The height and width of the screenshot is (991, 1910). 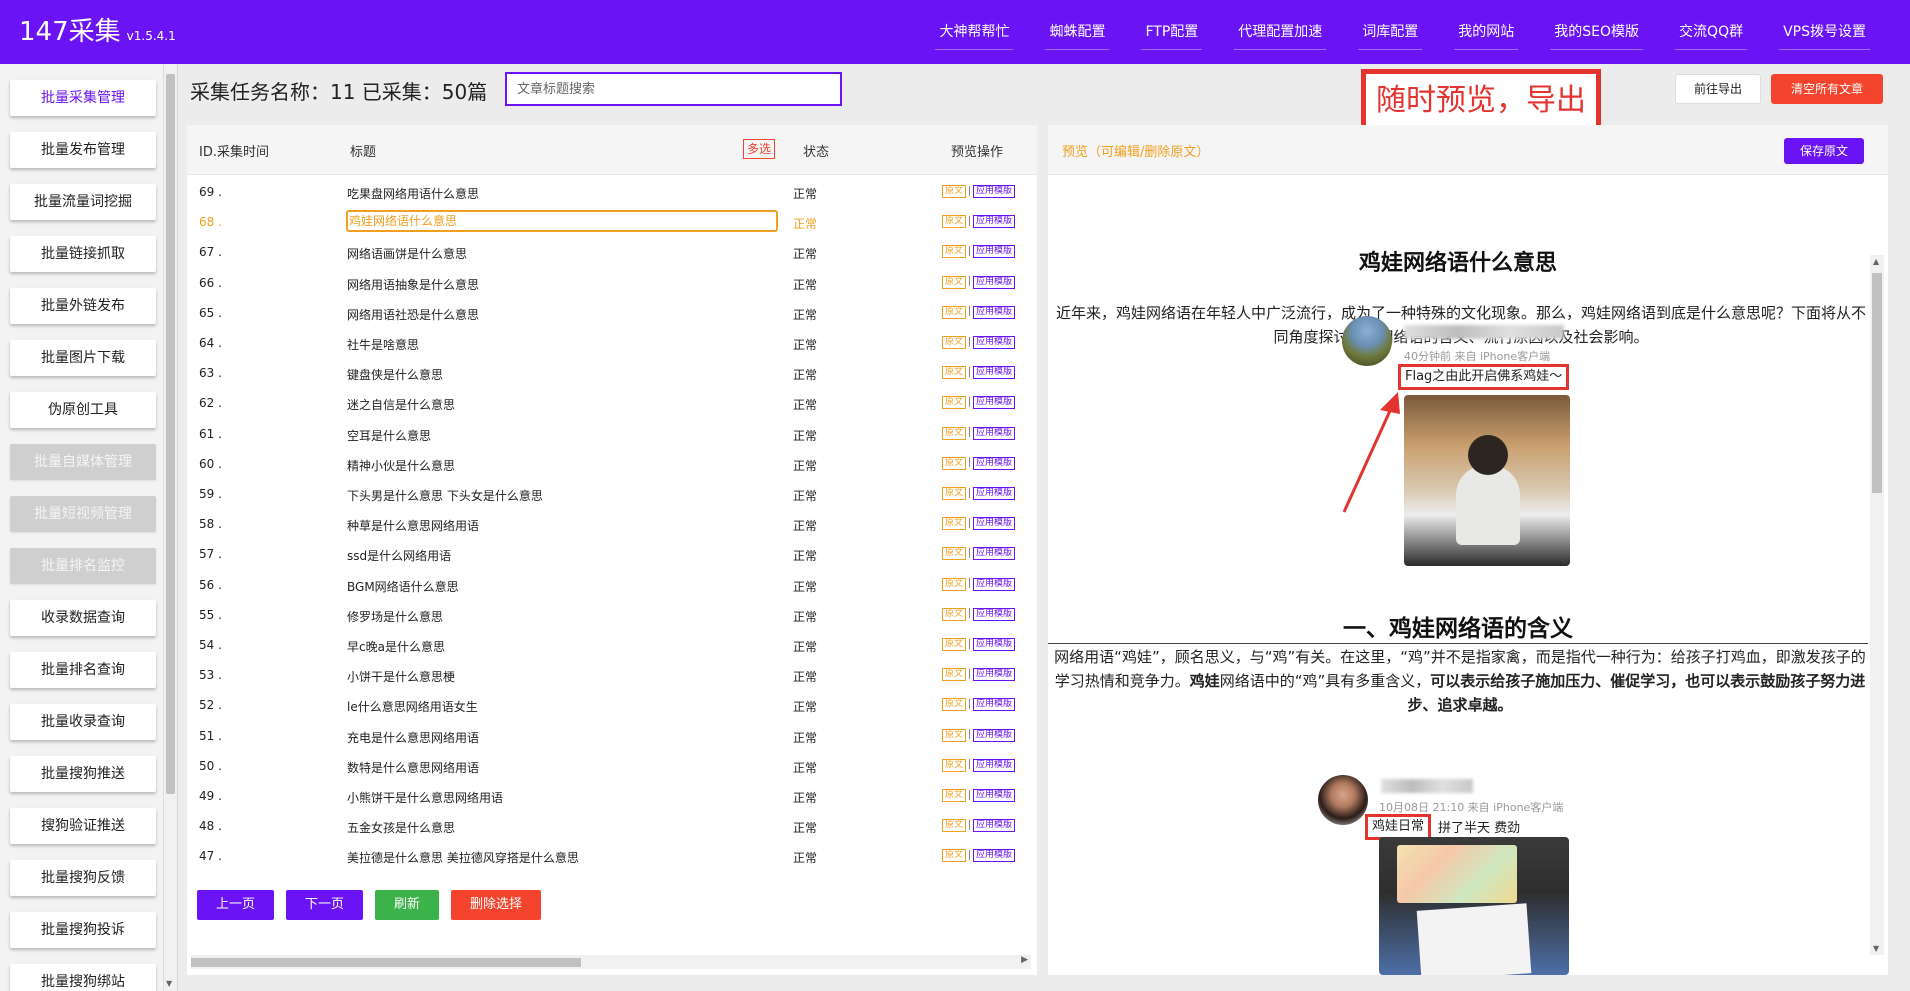 What do you see at coordinates (413, 525) in the screenshot?
I see `row-title: 种草是什么意思网络用语` at bounding box center [413, 525].